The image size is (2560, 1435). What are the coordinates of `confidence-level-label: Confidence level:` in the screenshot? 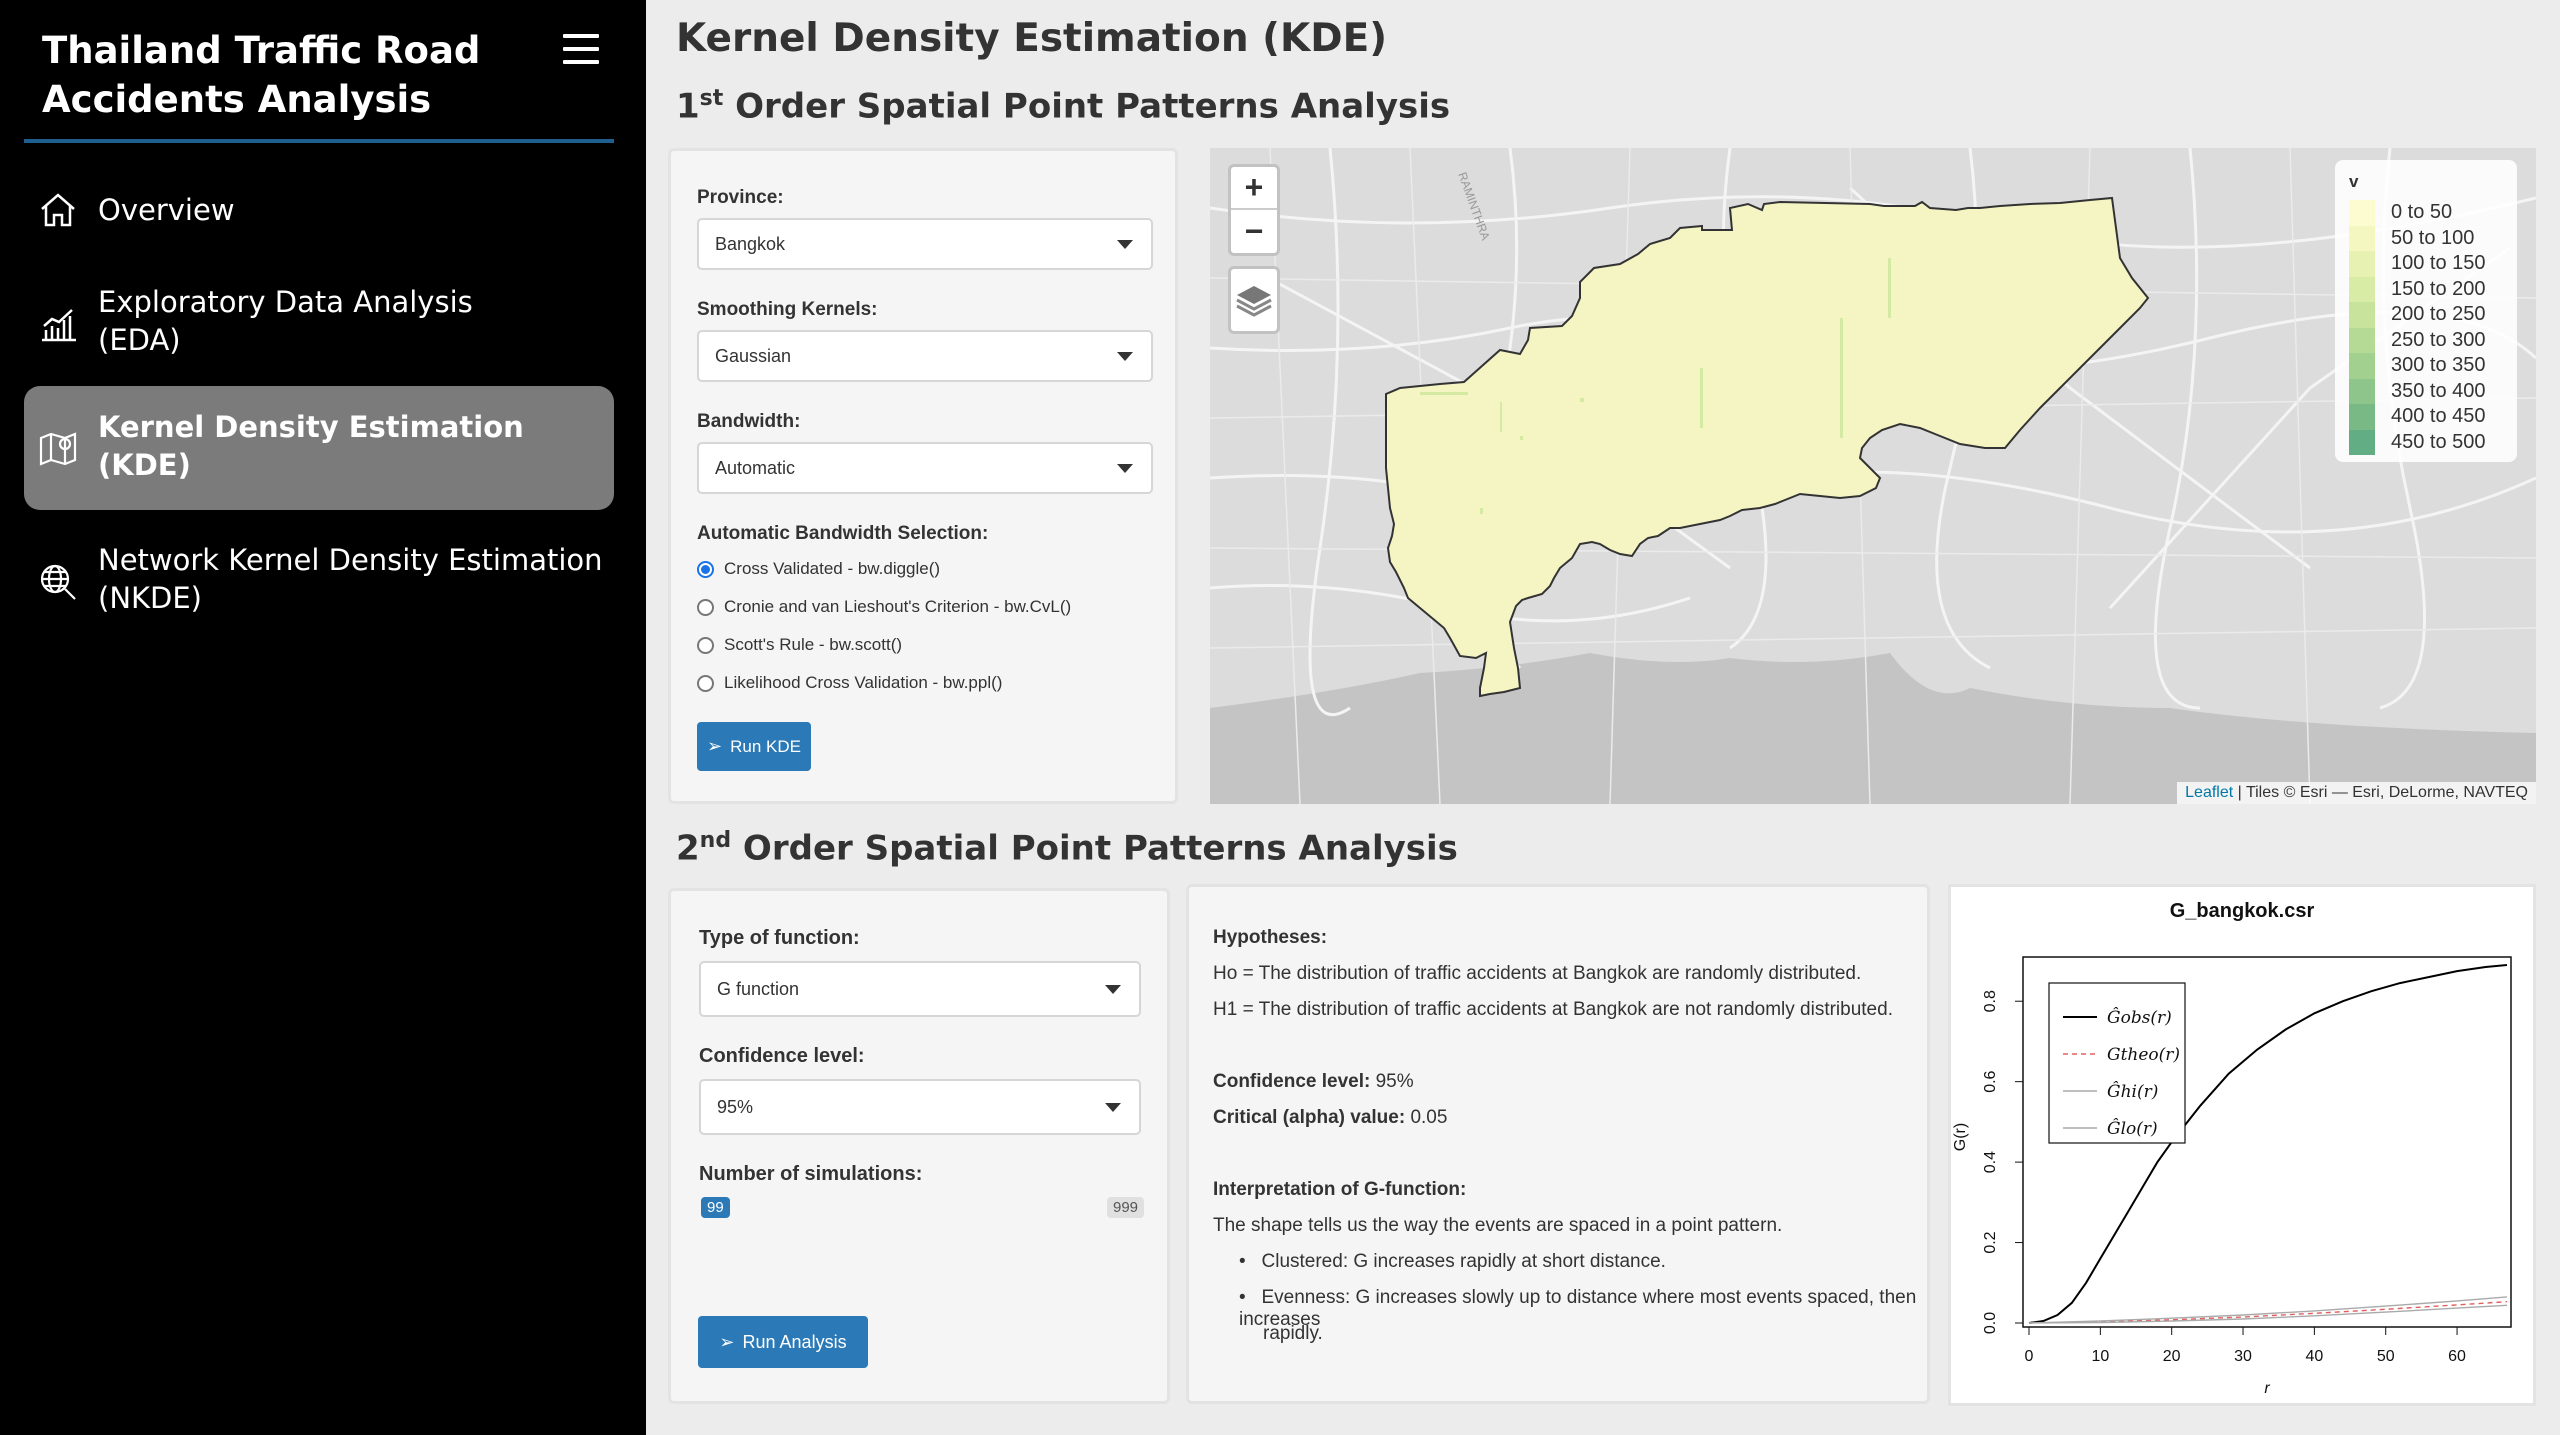 It's located at (782, 1056).